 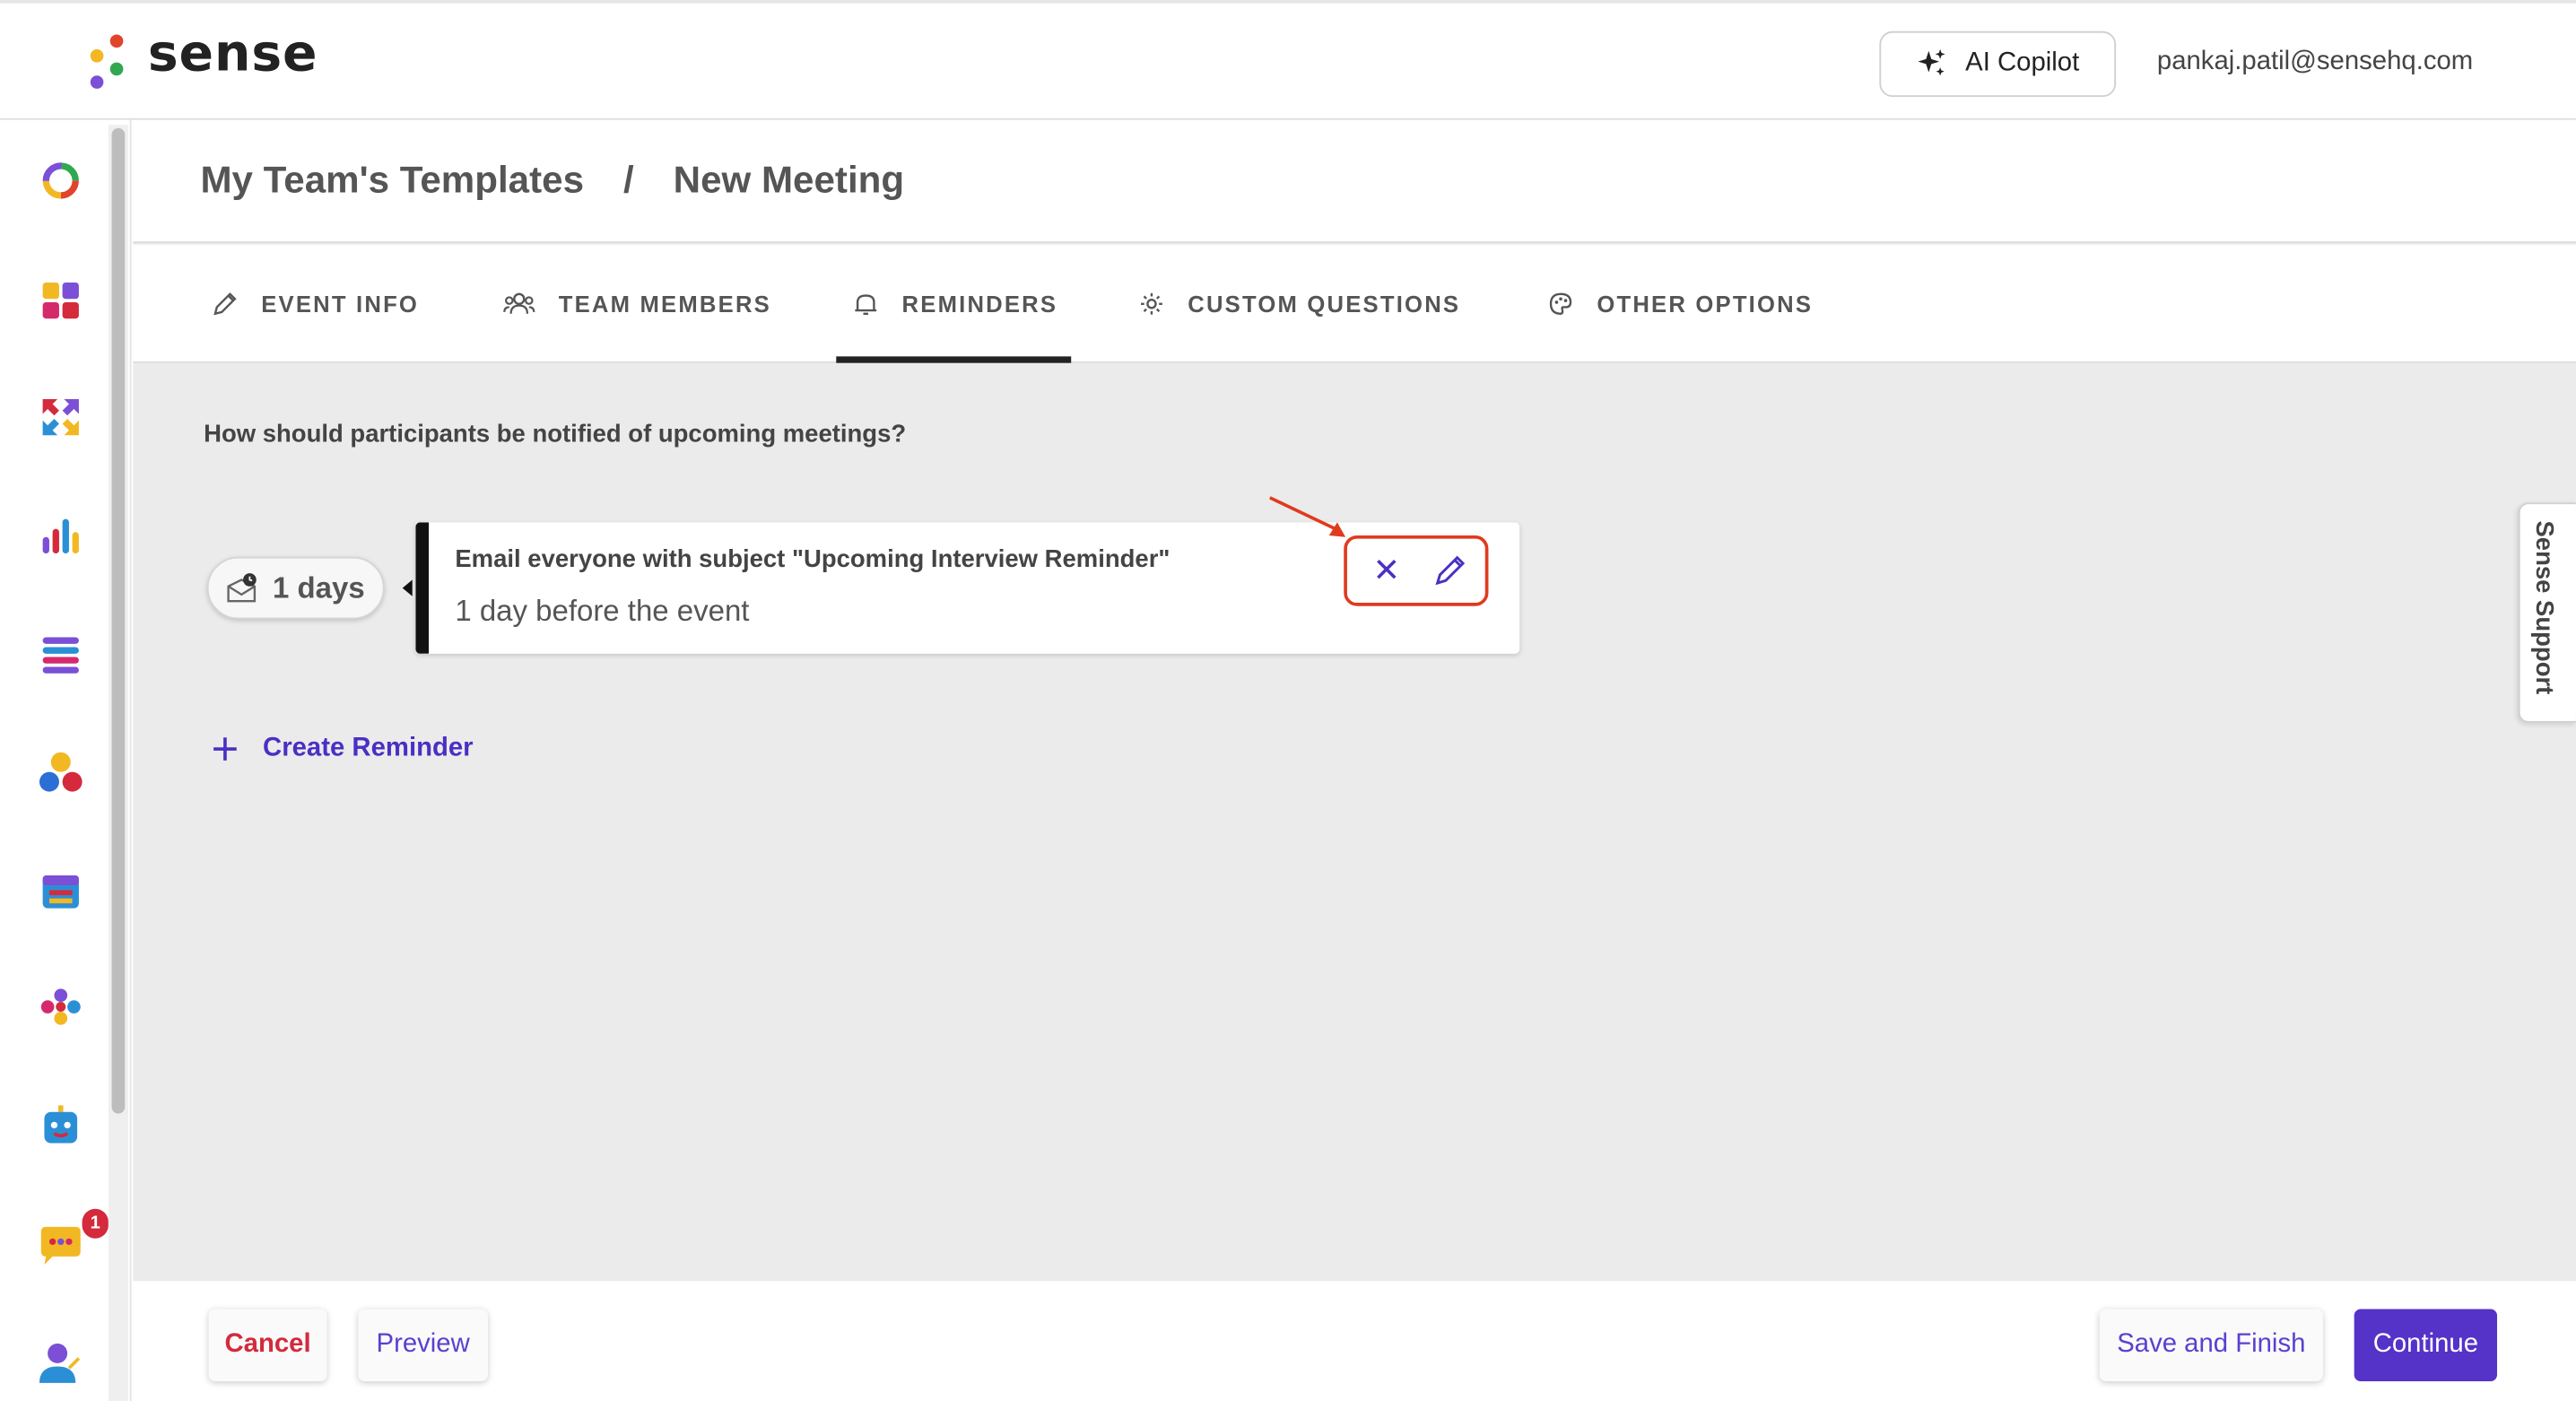 I want to click on tab-label: REMINDERS, so click(x=979, y=304).